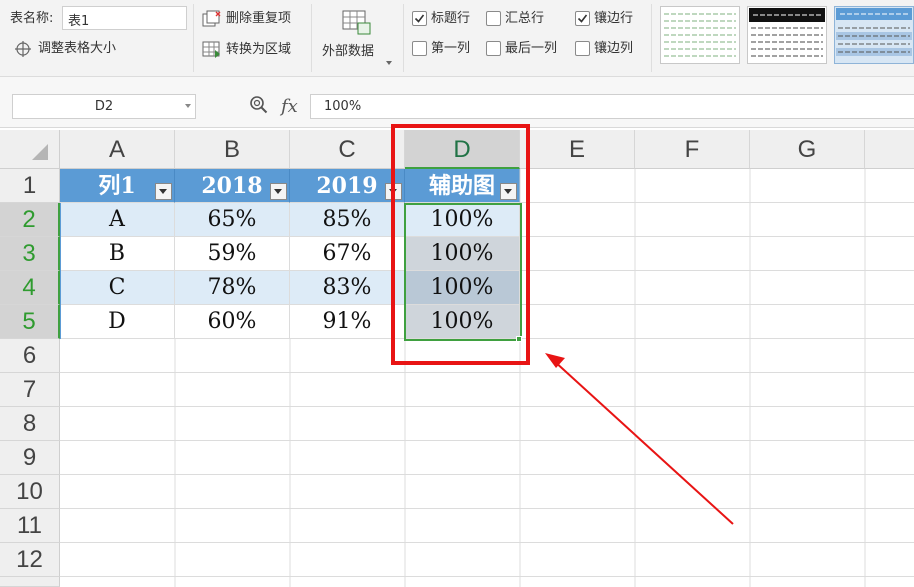  What do you see at coordinates (32, 18) in the screenshot?
I see `table-name-label: 表名称:` at bounding box center [32, 18].